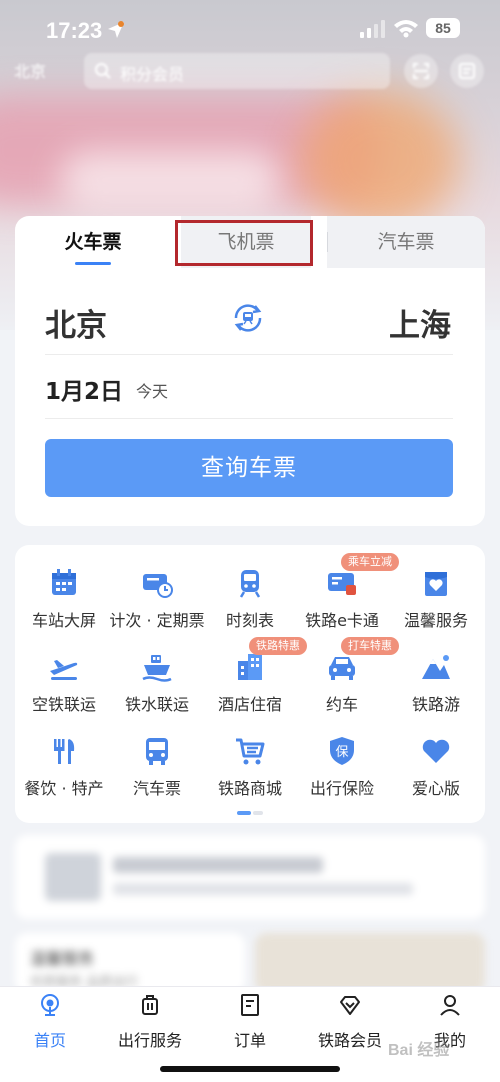 The image size is (500, 1082). What do you see at coordinates (342, 584) in the screenshot?
I see `e-card-icon` at bounding box center [342, 584].